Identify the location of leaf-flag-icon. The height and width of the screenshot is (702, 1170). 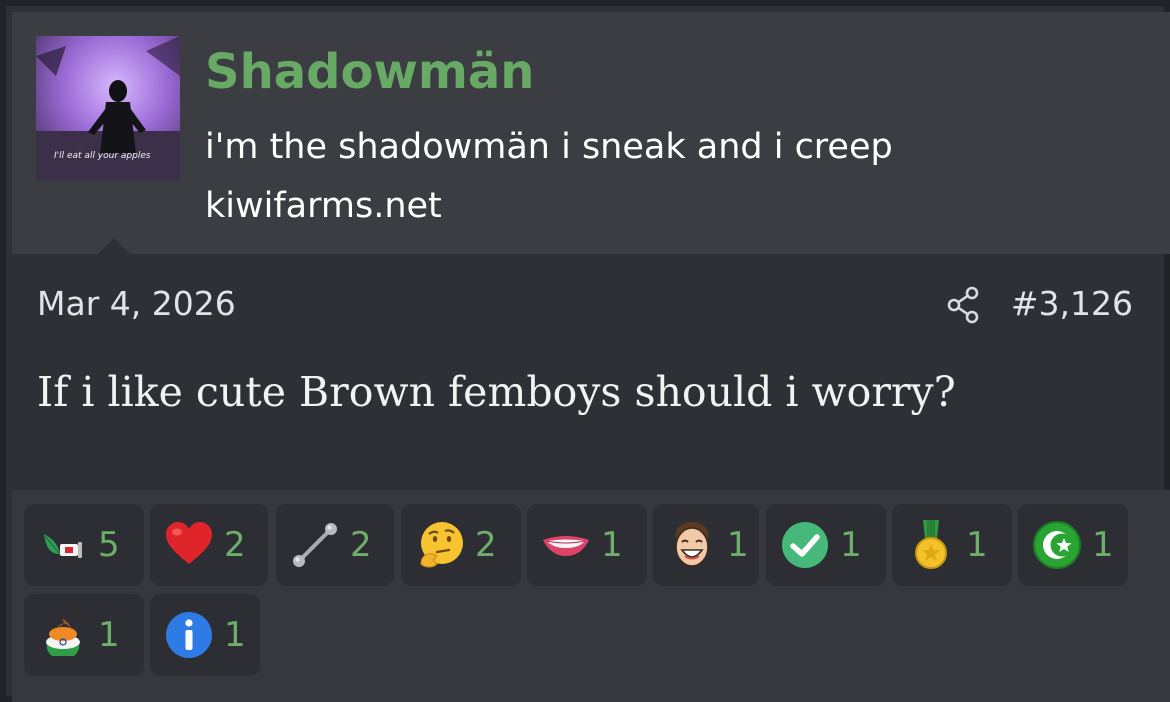
(63, 546).